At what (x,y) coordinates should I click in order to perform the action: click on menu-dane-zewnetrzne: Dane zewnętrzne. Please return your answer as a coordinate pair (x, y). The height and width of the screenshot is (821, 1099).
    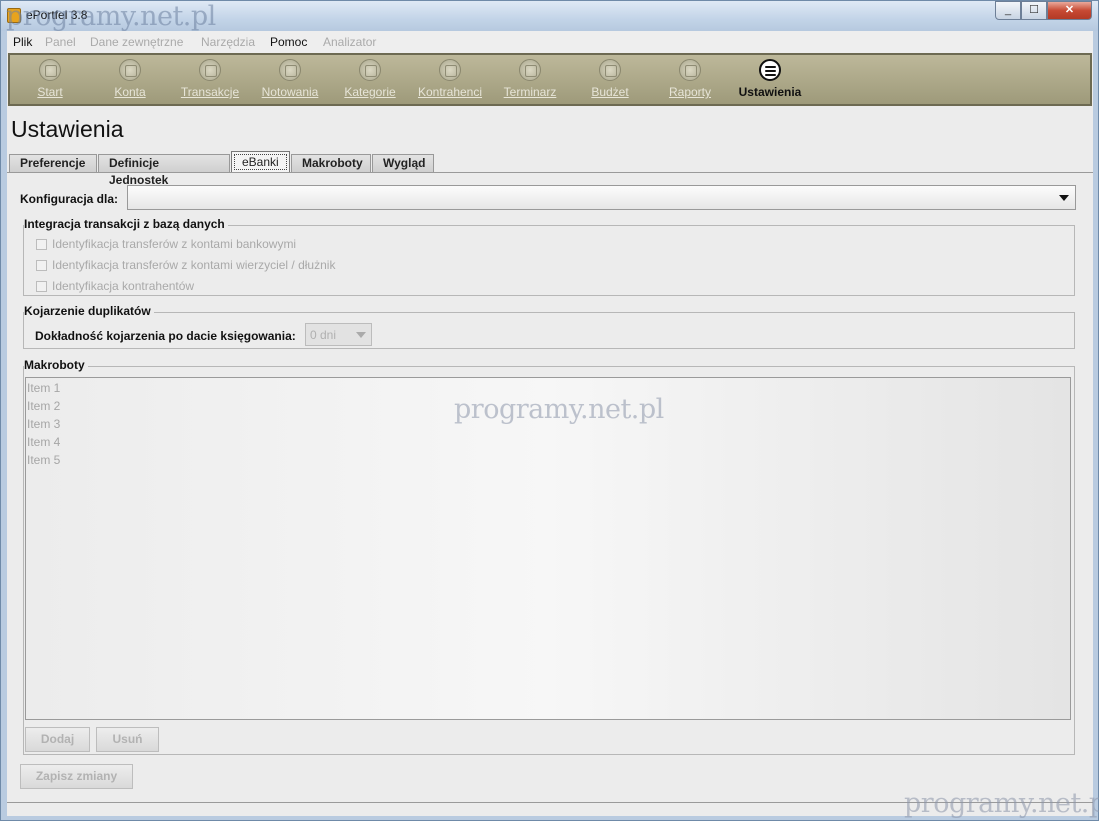
    Looking at the image, I should click on (136, 42).